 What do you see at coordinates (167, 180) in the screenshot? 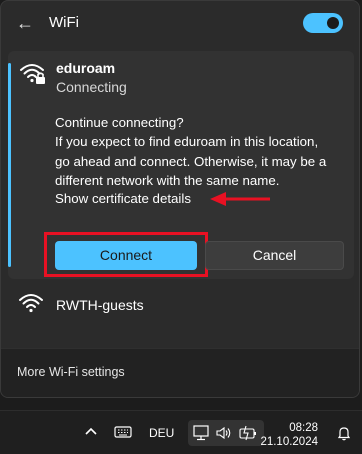
I see `prompt-line: different network with the same name.` at bounding box center [167, 180].